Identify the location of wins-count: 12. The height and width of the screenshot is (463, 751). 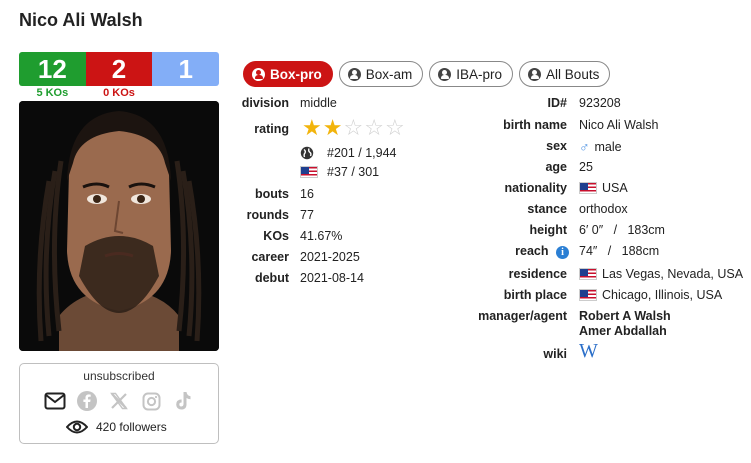
(52, 69).